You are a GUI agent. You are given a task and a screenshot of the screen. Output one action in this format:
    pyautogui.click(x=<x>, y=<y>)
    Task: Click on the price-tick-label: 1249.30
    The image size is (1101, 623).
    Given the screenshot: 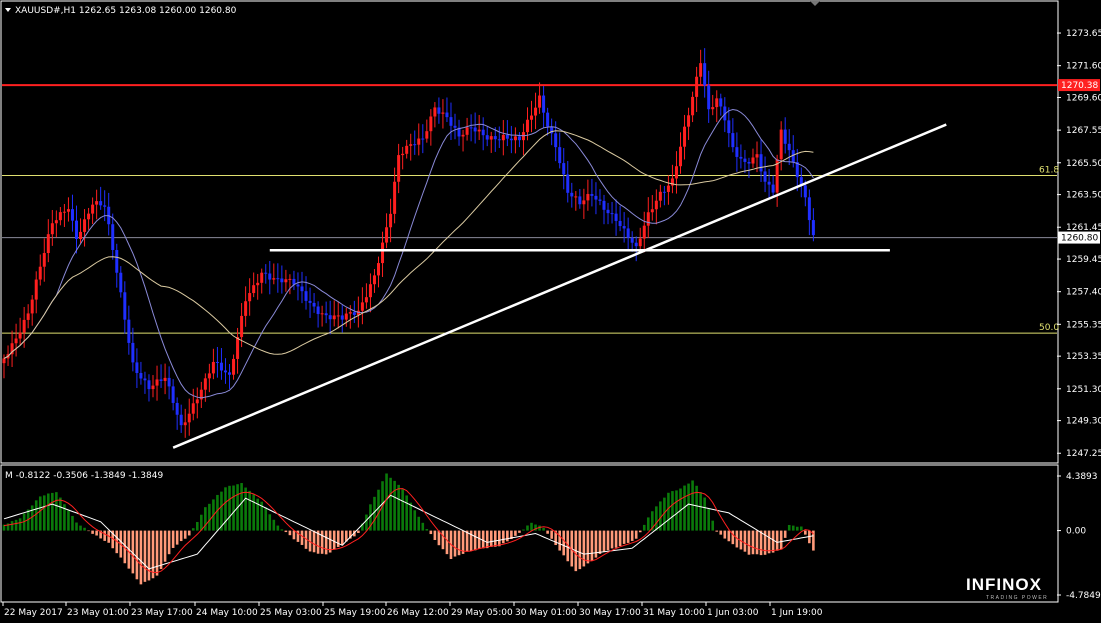 What is the action you would take?
    pyautogui.click(x=1083, y=422)
    